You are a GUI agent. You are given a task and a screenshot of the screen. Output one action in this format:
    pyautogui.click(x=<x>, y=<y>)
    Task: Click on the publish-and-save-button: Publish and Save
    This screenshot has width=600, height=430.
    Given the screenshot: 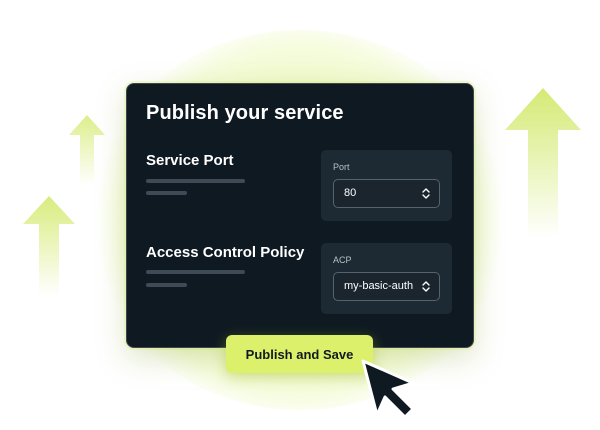 What is the action you would take?
    pyautogui.click(x=299, y=354)
    